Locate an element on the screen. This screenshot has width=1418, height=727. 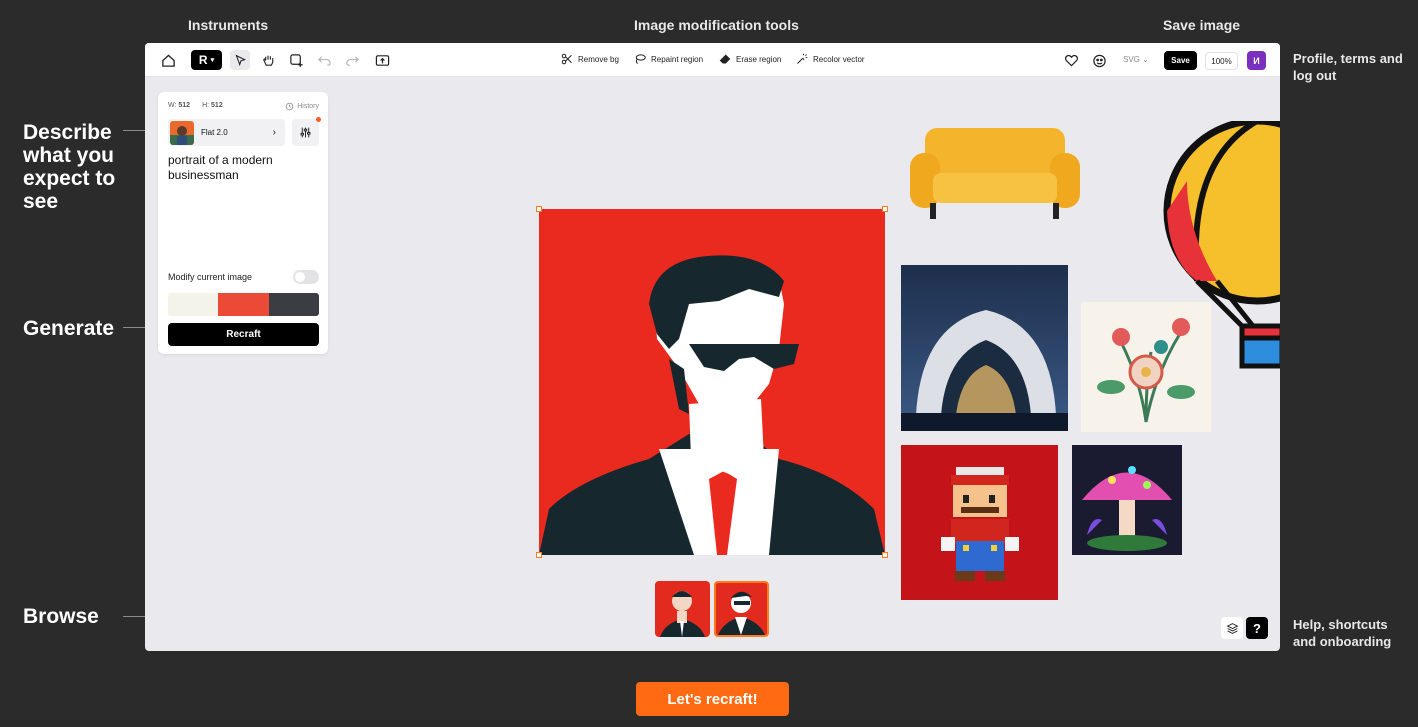
eraser-icon is located at coordinates (725, 59).